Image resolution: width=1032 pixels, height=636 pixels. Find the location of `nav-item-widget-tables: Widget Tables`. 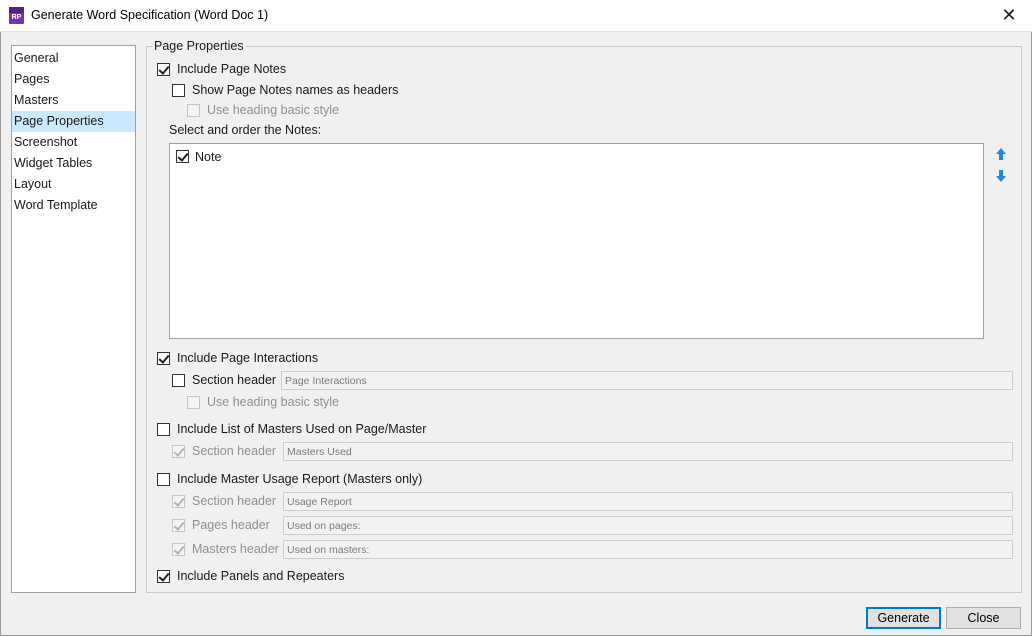

nav-item-widget-tables: Widget Tables is located at coordinates (73, 163).